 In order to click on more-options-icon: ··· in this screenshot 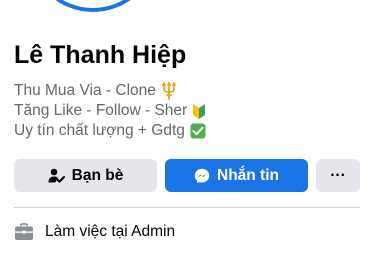, I will do `click(338, 175)`.